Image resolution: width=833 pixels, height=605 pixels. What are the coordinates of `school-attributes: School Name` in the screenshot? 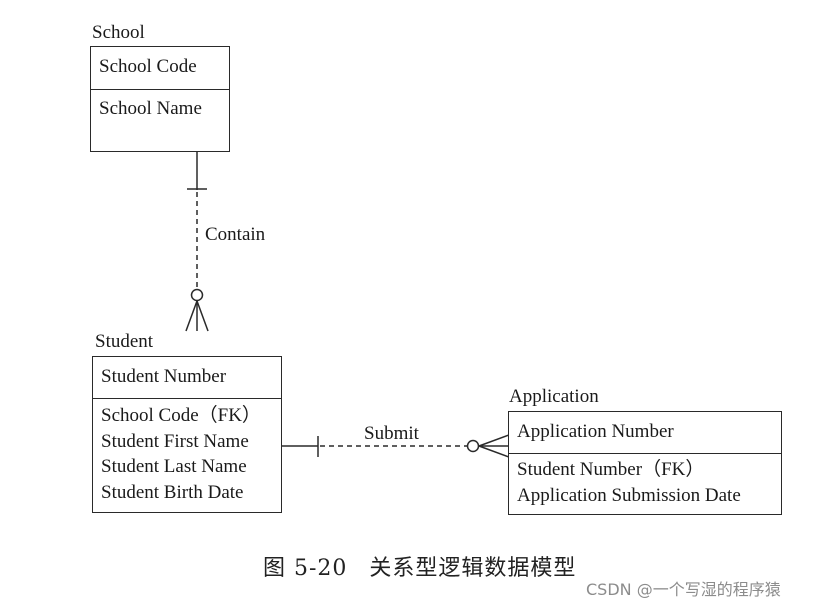 It's located at (160, 106).